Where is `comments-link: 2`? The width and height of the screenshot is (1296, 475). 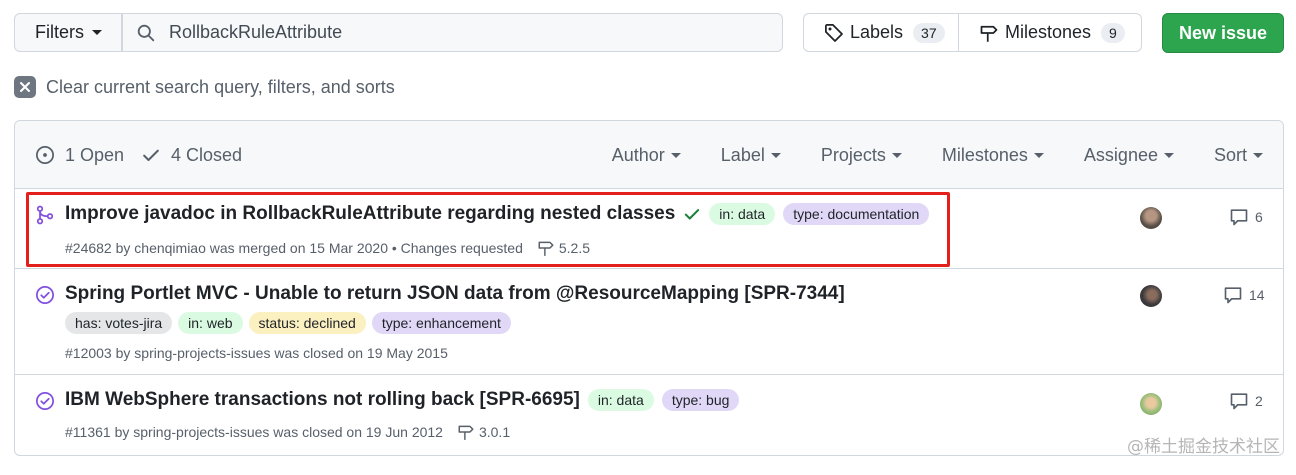 comments-link: 2 is located at coordinates (1246, 401).